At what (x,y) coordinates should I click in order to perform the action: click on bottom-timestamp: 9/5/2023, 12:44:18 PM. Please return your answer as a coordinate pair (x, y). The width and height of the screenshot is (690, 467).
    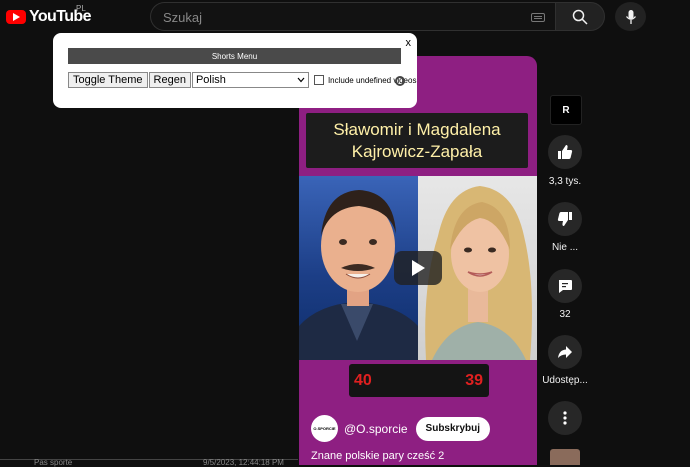
    Looking at the image, I should click on (243, 462).